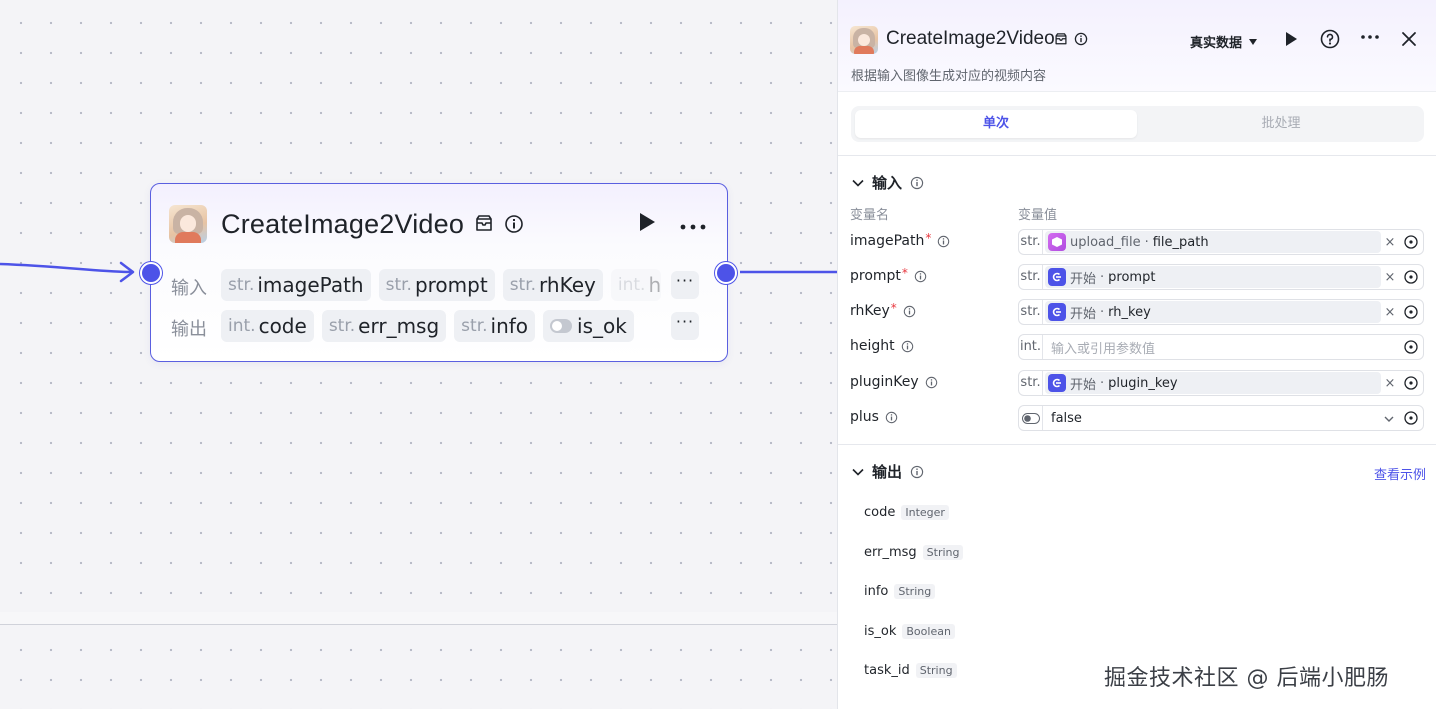  Describe the element at coordinates (1330, 41) in the screenshot. I see `help-icon` at that location.